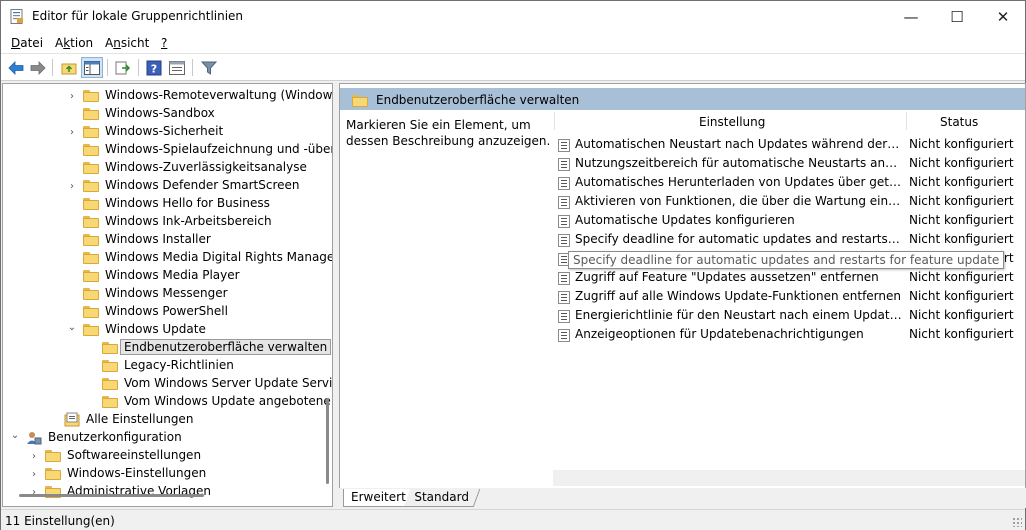  Describe the element at coordinates (163, 420) in the screenshot. I see `tree-item: Alle Einstellungen` at that location.